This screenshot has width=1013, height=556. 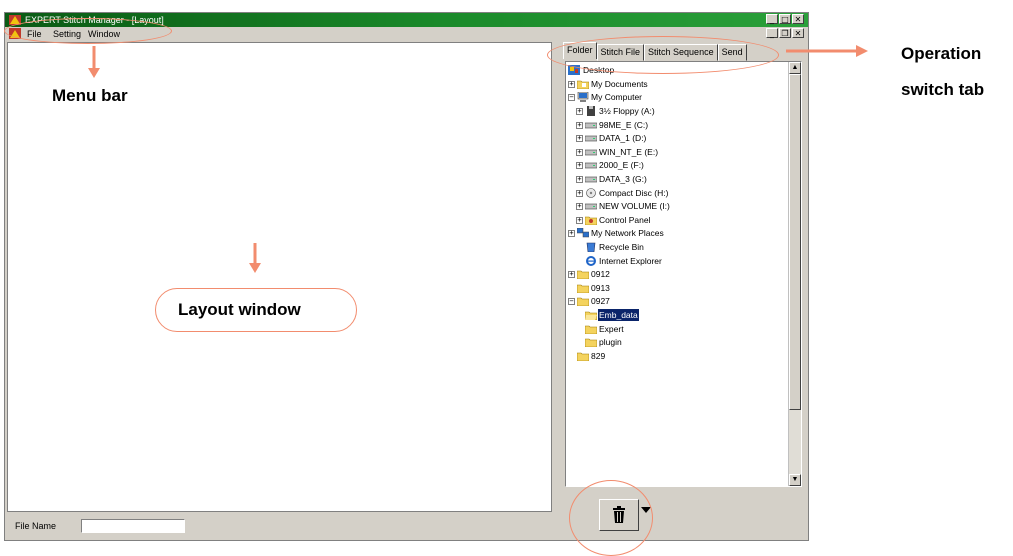 I want to click on floppy-icon, so click(x=591, y=111).